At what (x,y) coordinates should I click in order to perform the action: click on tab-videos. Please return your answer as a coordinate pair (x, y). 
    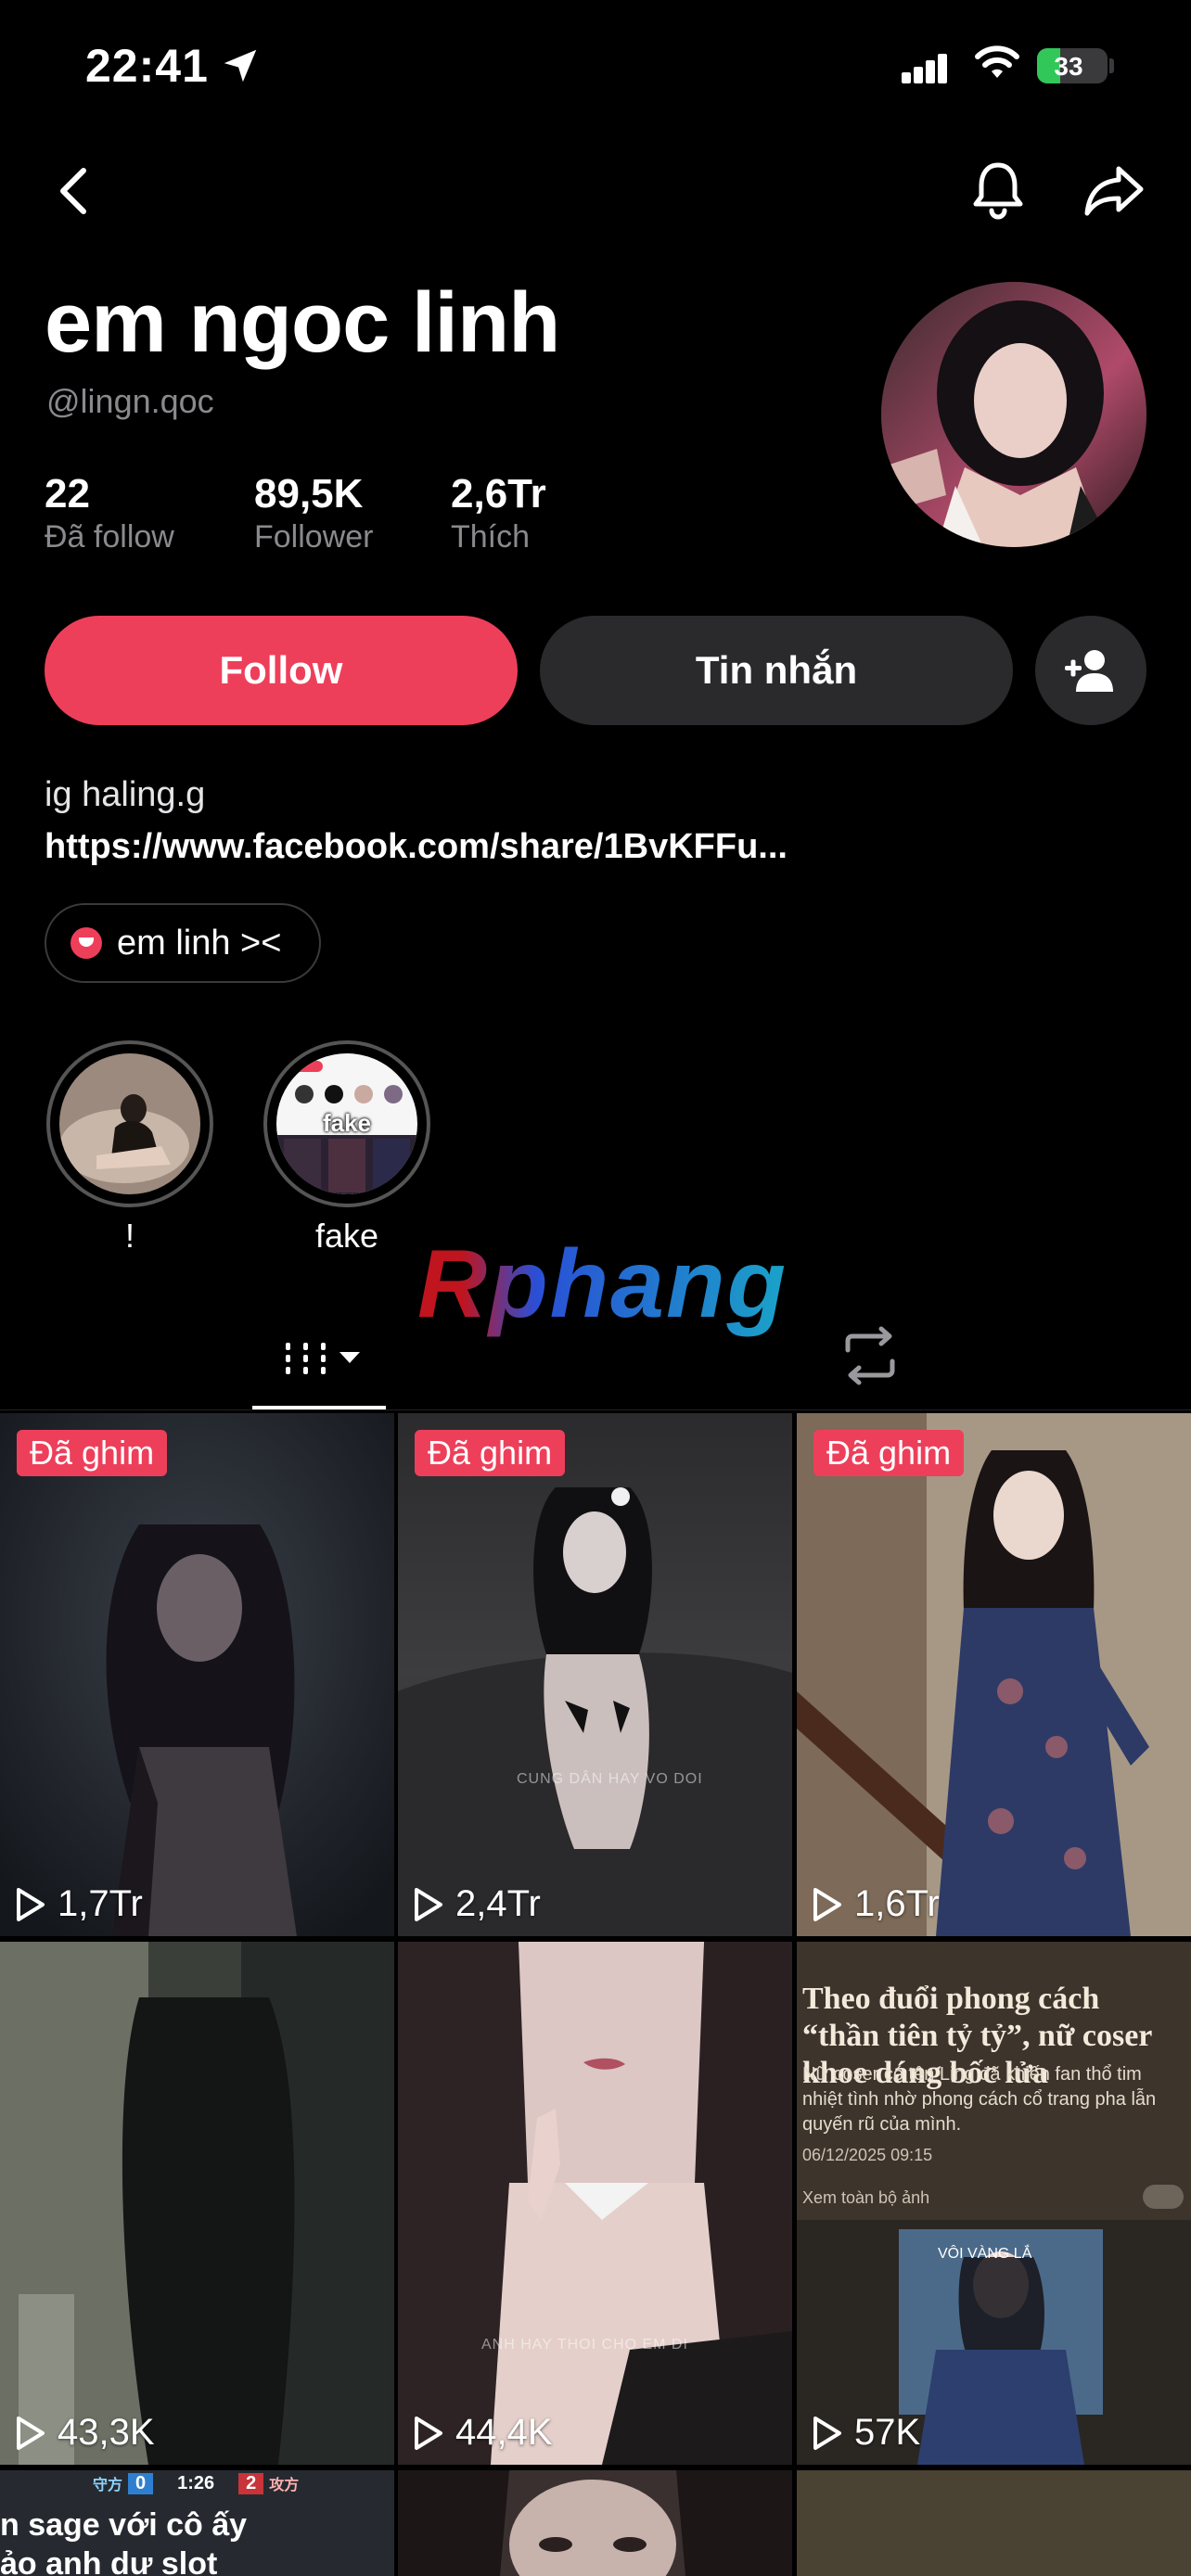
    Looking at the image, I should click on (319, 1365).